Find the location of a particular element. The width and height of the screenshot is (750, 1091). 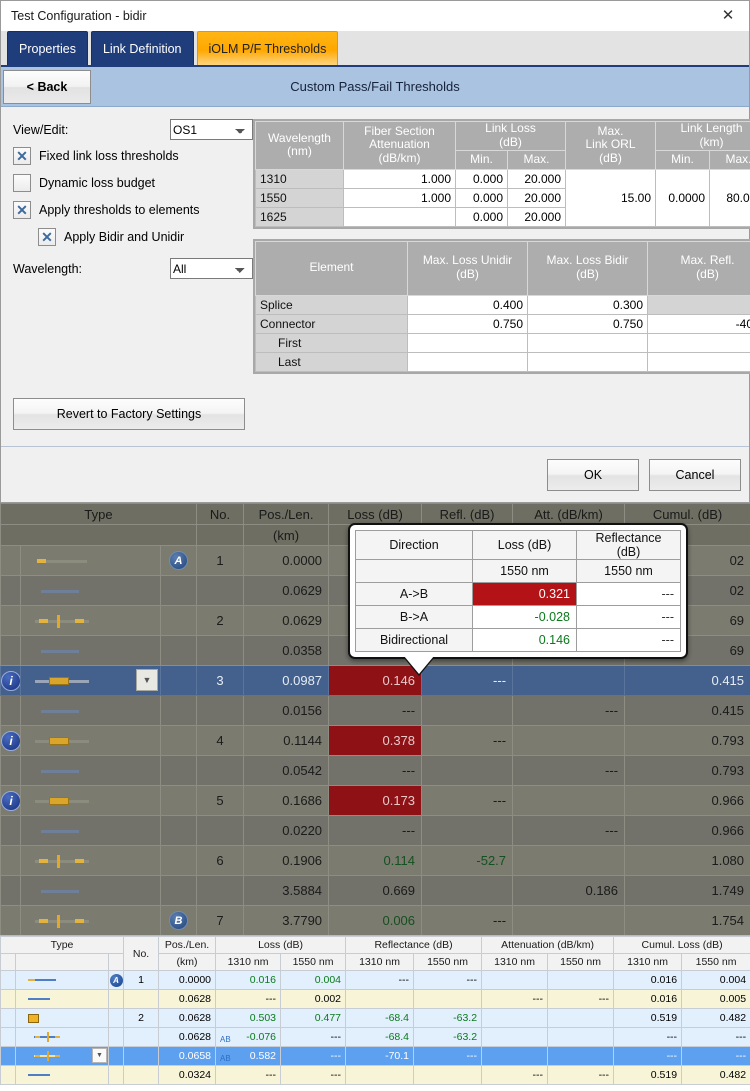

checkbox-dynamic-loss-budget: Dynamic loss budget is located at coordinates (133, 183).